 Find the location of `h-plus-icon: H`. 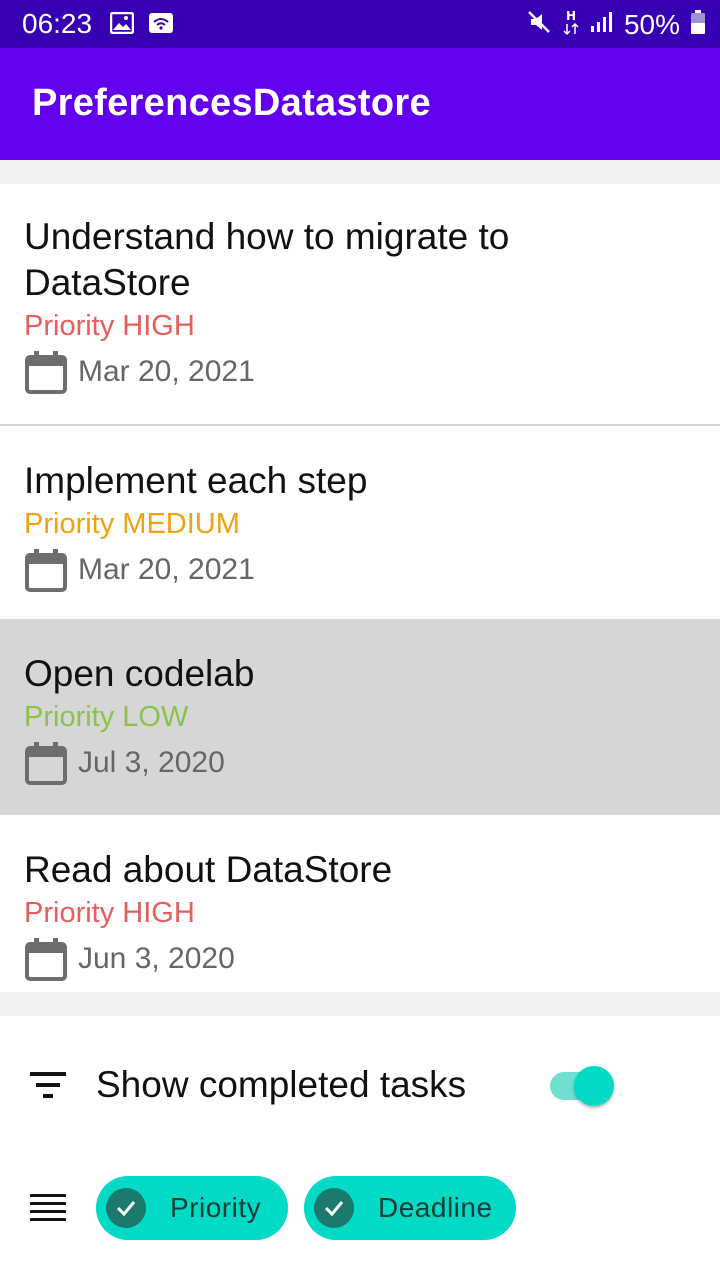

h-plus-icon: H is located at coordinates (571, 24).